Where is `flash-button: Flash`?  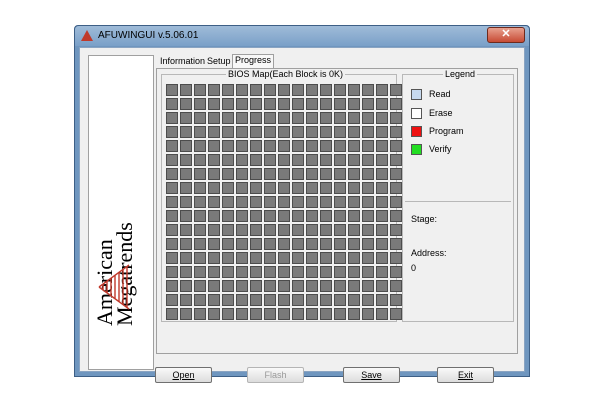 flash-button: Flash is located at coordinates (275, 375).